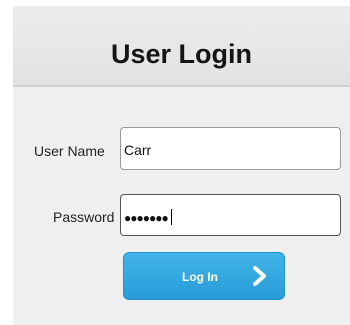  I want to click on username-value: Carr, so click(138, 150).